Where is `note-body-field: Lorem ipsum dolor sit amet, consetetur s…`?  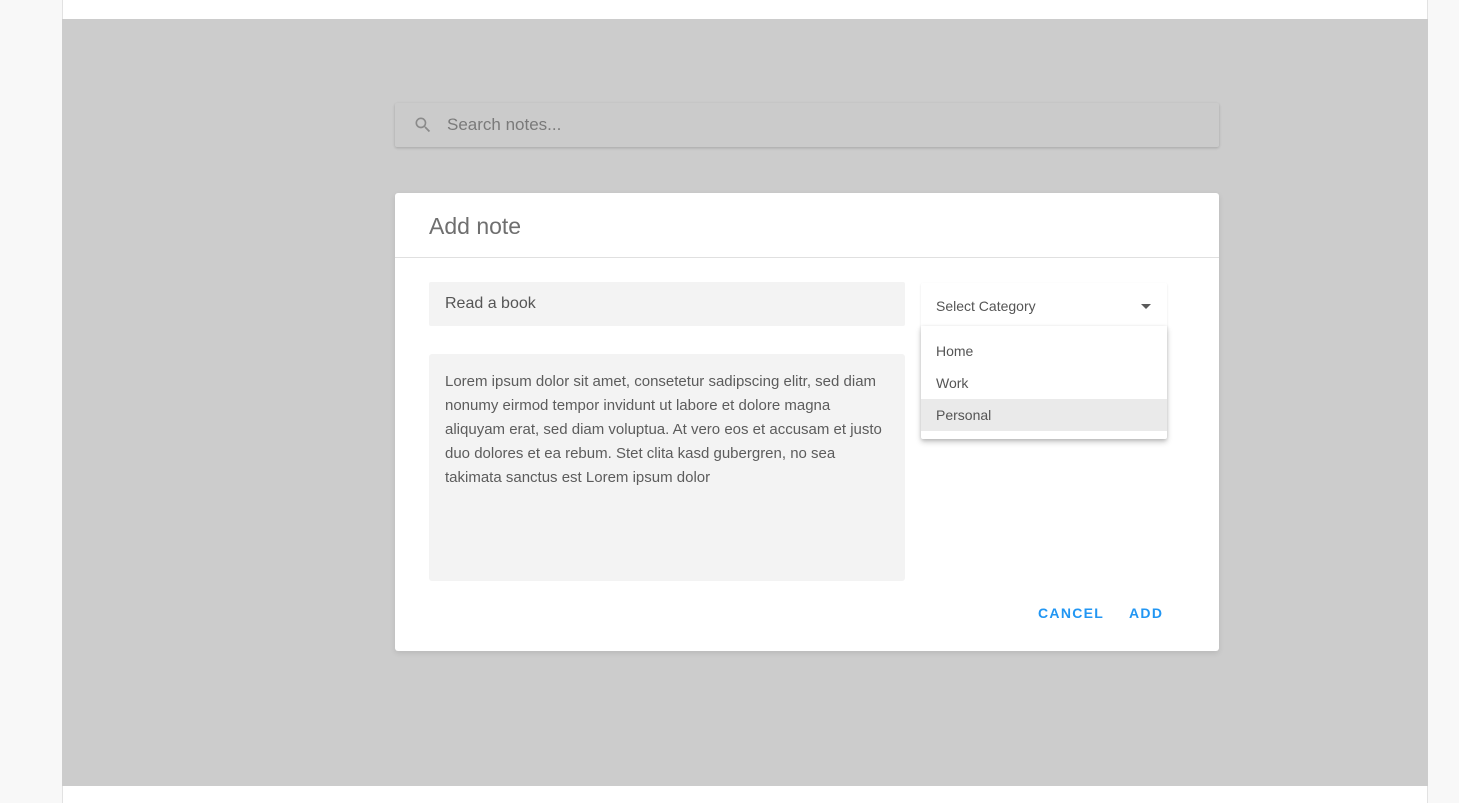 note-body-field: Lorem ipsum dolor sit amet, consetetur s… is located at coordinates (667, 467).